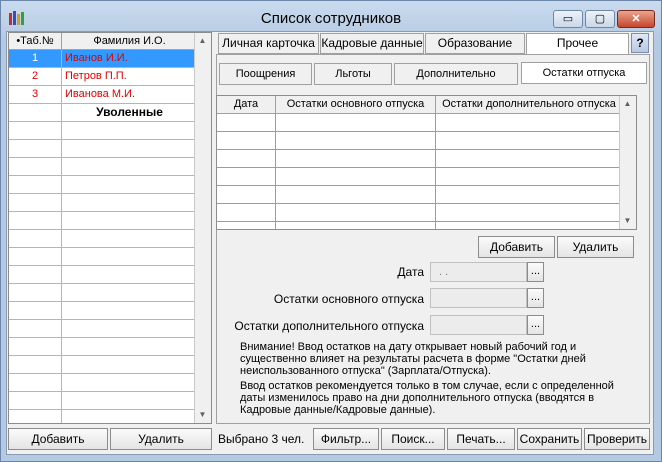 The width and height of the screenshot is (662, 462). What do you see at coordinates (329, 326) in the screenshot?
I see `extra-leave-label: Остатки дополнительного отпуска` at bounding box center [329, 326].